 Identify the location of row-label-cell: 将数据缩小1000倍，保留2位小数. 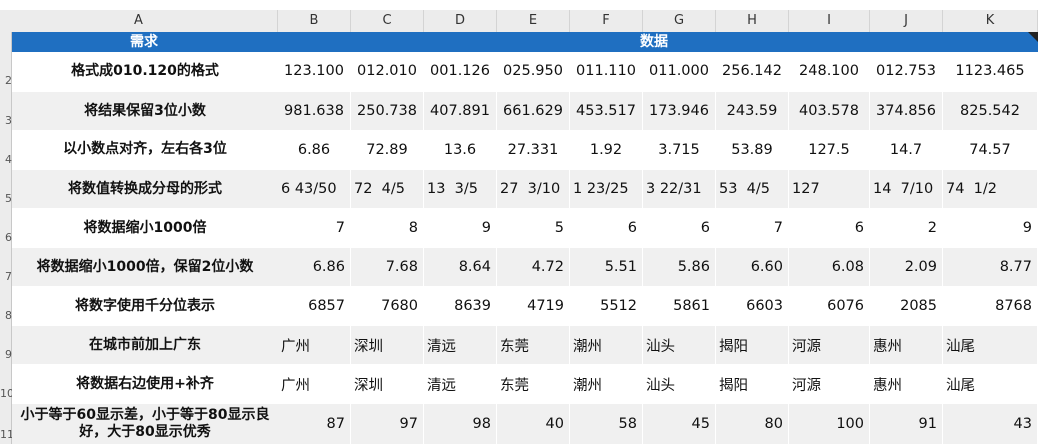
(145, 267).